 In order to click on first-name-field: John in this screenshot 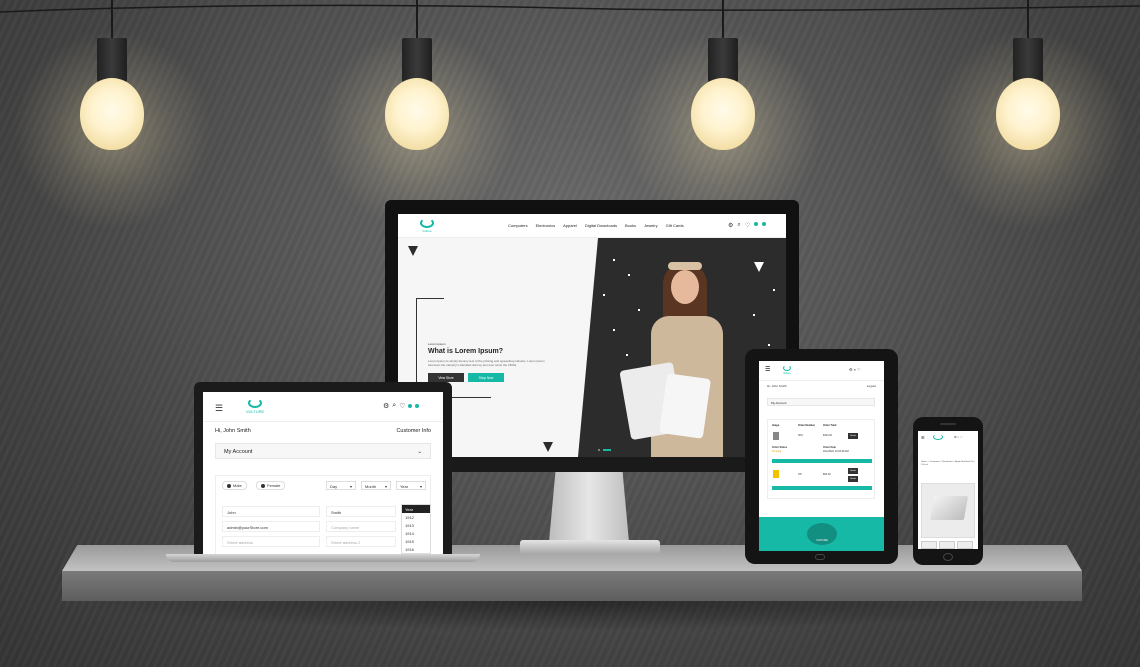, I will do `click(271, 511)`.